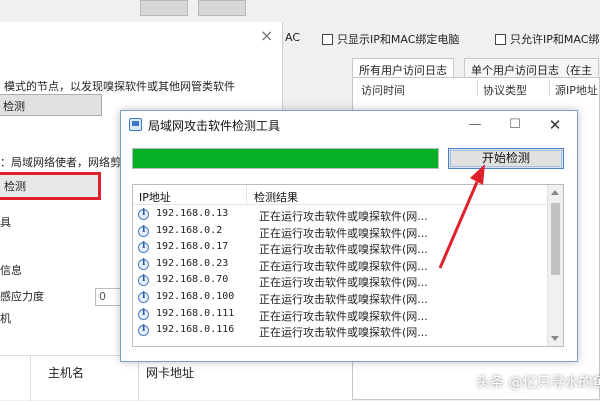 The width and height of the screenshot is (600, 401). What do you see at coordinates (15, 186) in the screenshot?
I see `detect-button-2-label: 检测` at bounding box center [15, 186].